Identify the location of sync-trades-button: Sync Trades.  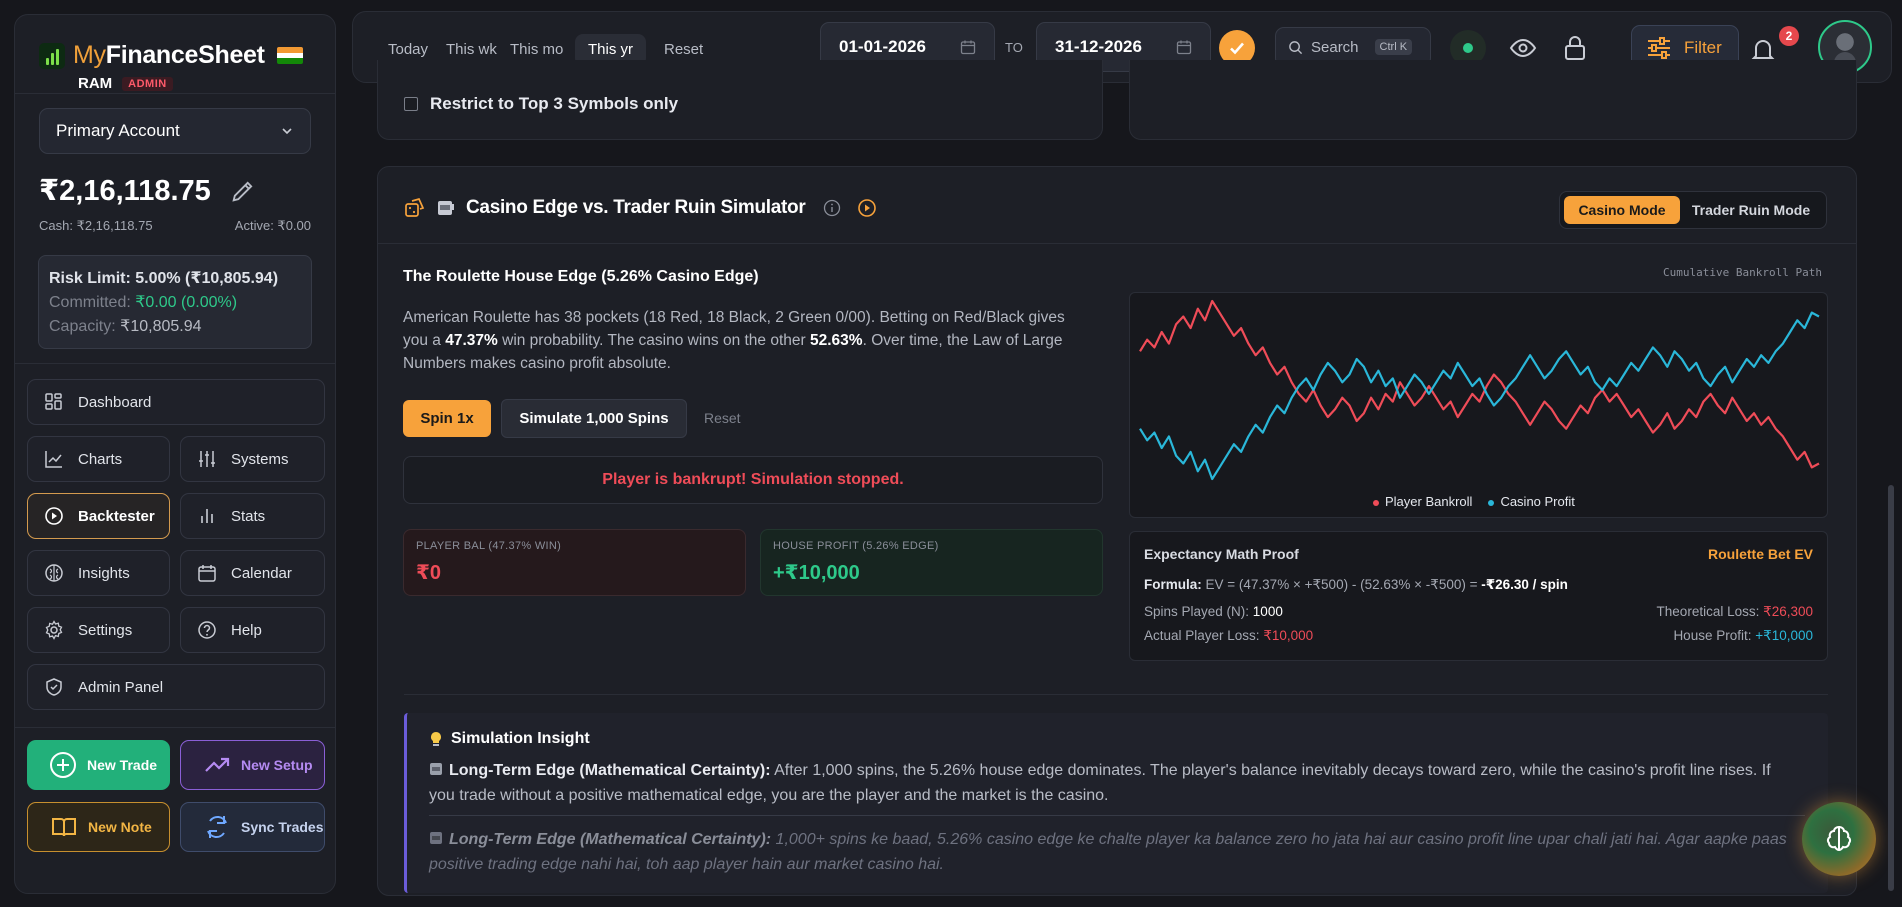
(252, 827).